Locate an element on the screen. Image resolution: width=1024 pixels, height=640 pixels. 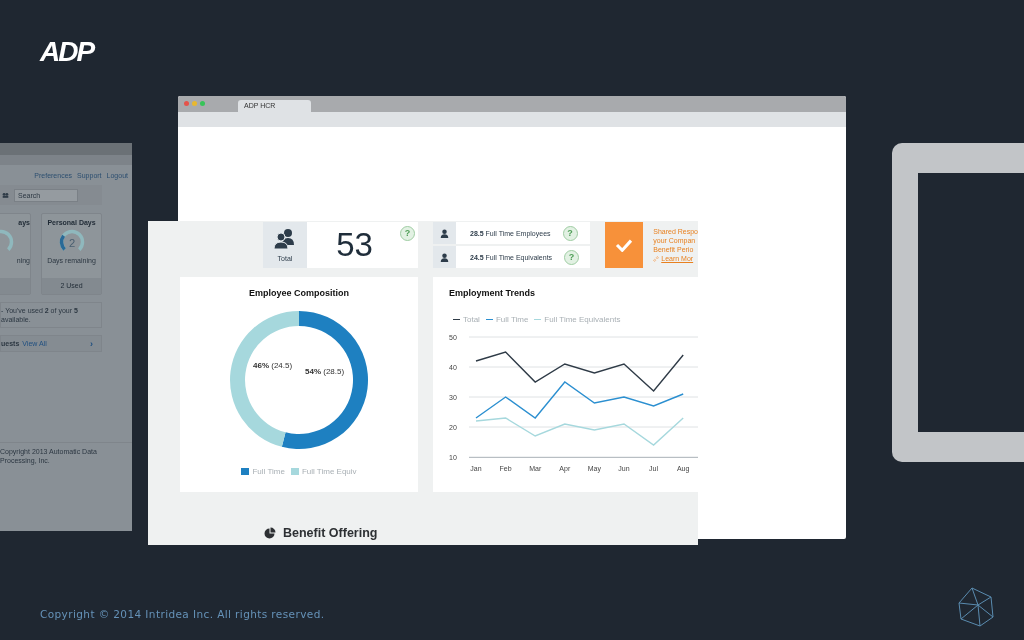
legend-label: Full Time Equivalents is located at coordinates (582, 319).